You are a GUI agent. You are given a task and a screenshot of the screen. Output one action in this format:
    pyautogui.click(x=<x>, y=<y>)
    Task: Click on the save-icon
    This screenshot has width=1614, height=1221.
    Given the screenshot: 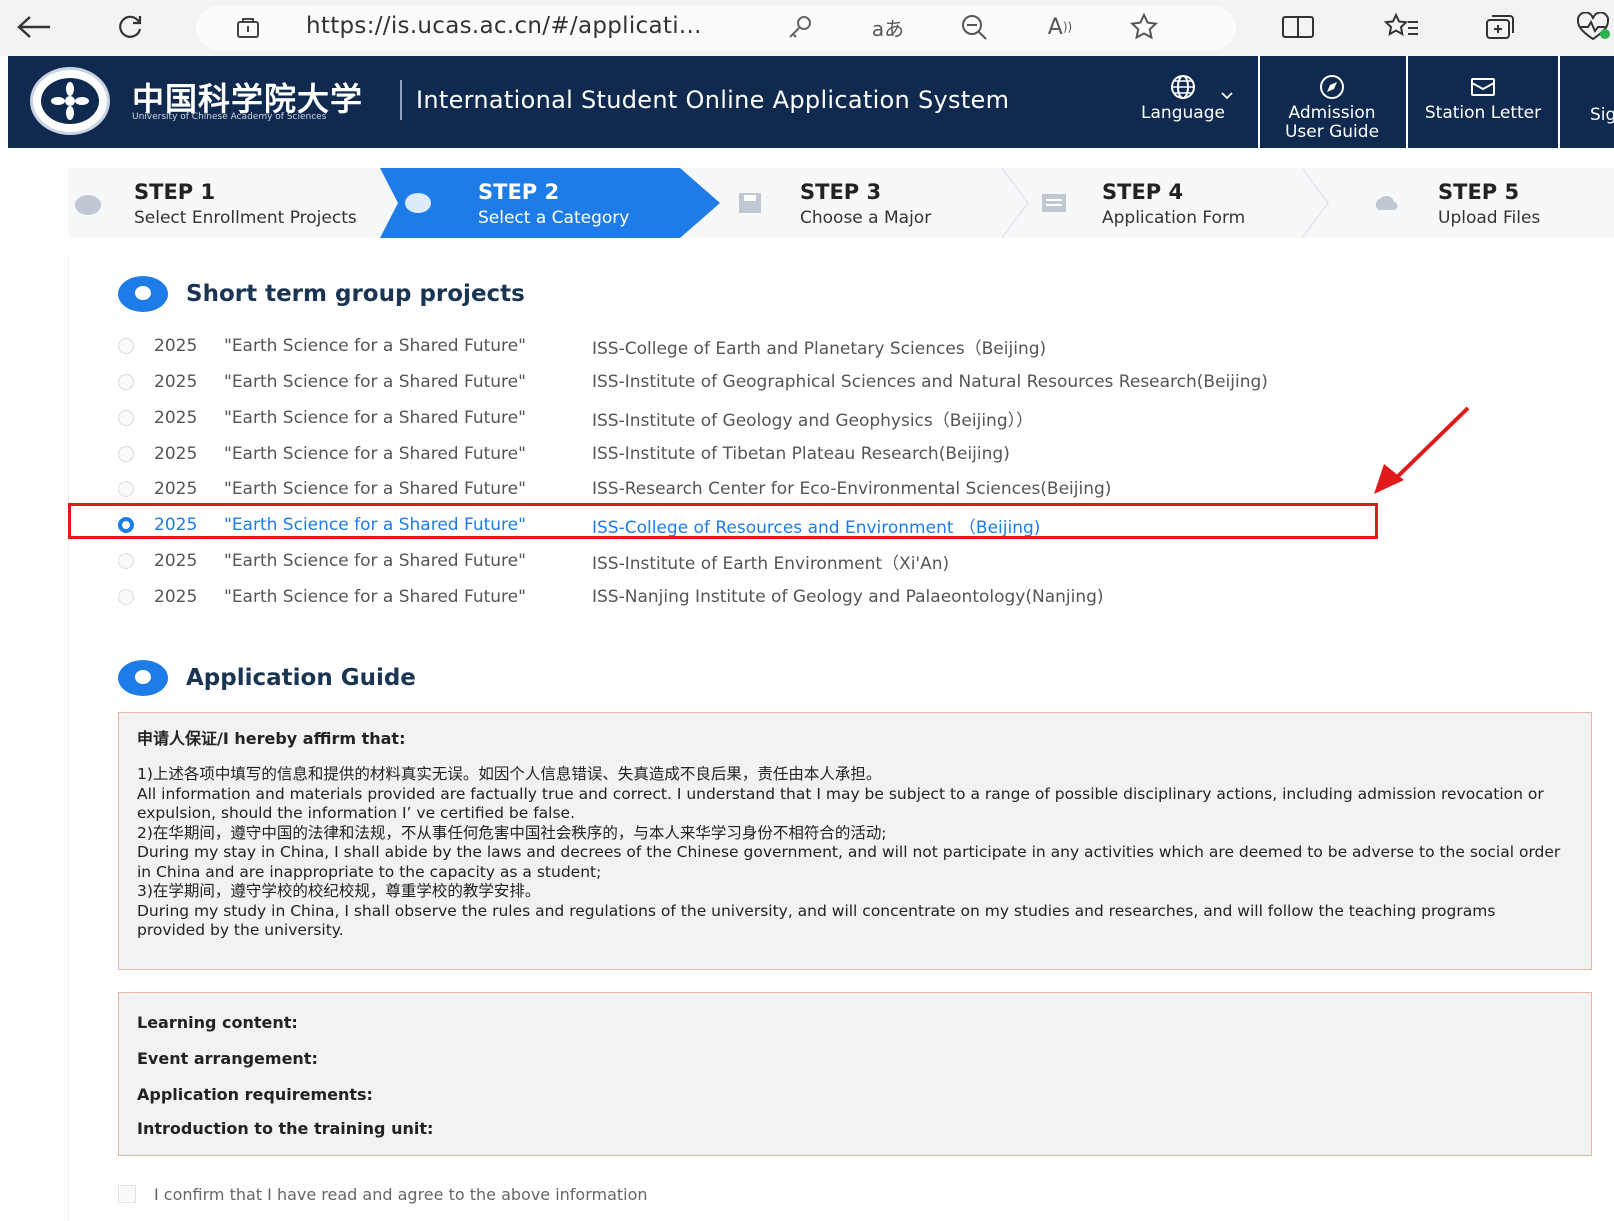 What is the action you would take?
    pyautogui.click(x=750, y=203)
    